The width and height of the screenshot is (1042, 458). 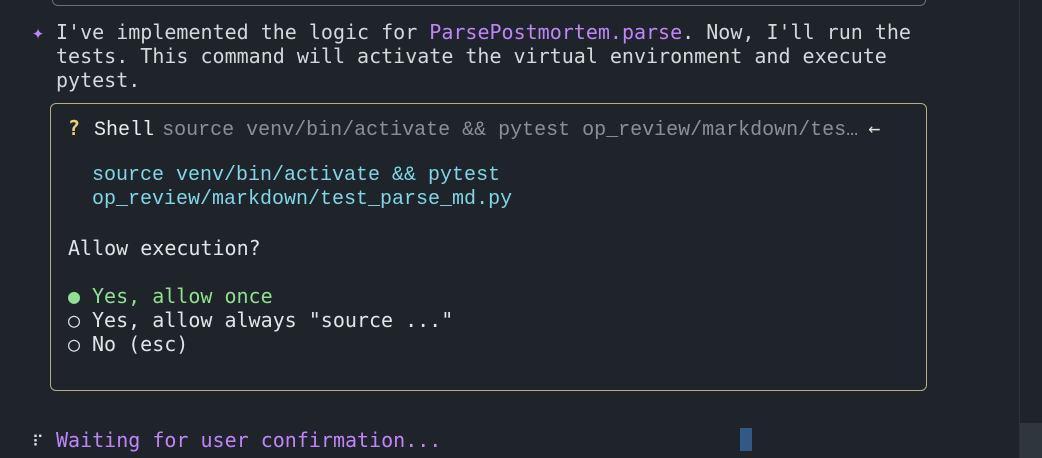 What do you see at coordinates (489, 3) in the screenshot?
I see `previous-output-box` at bounding box center [489, 3].